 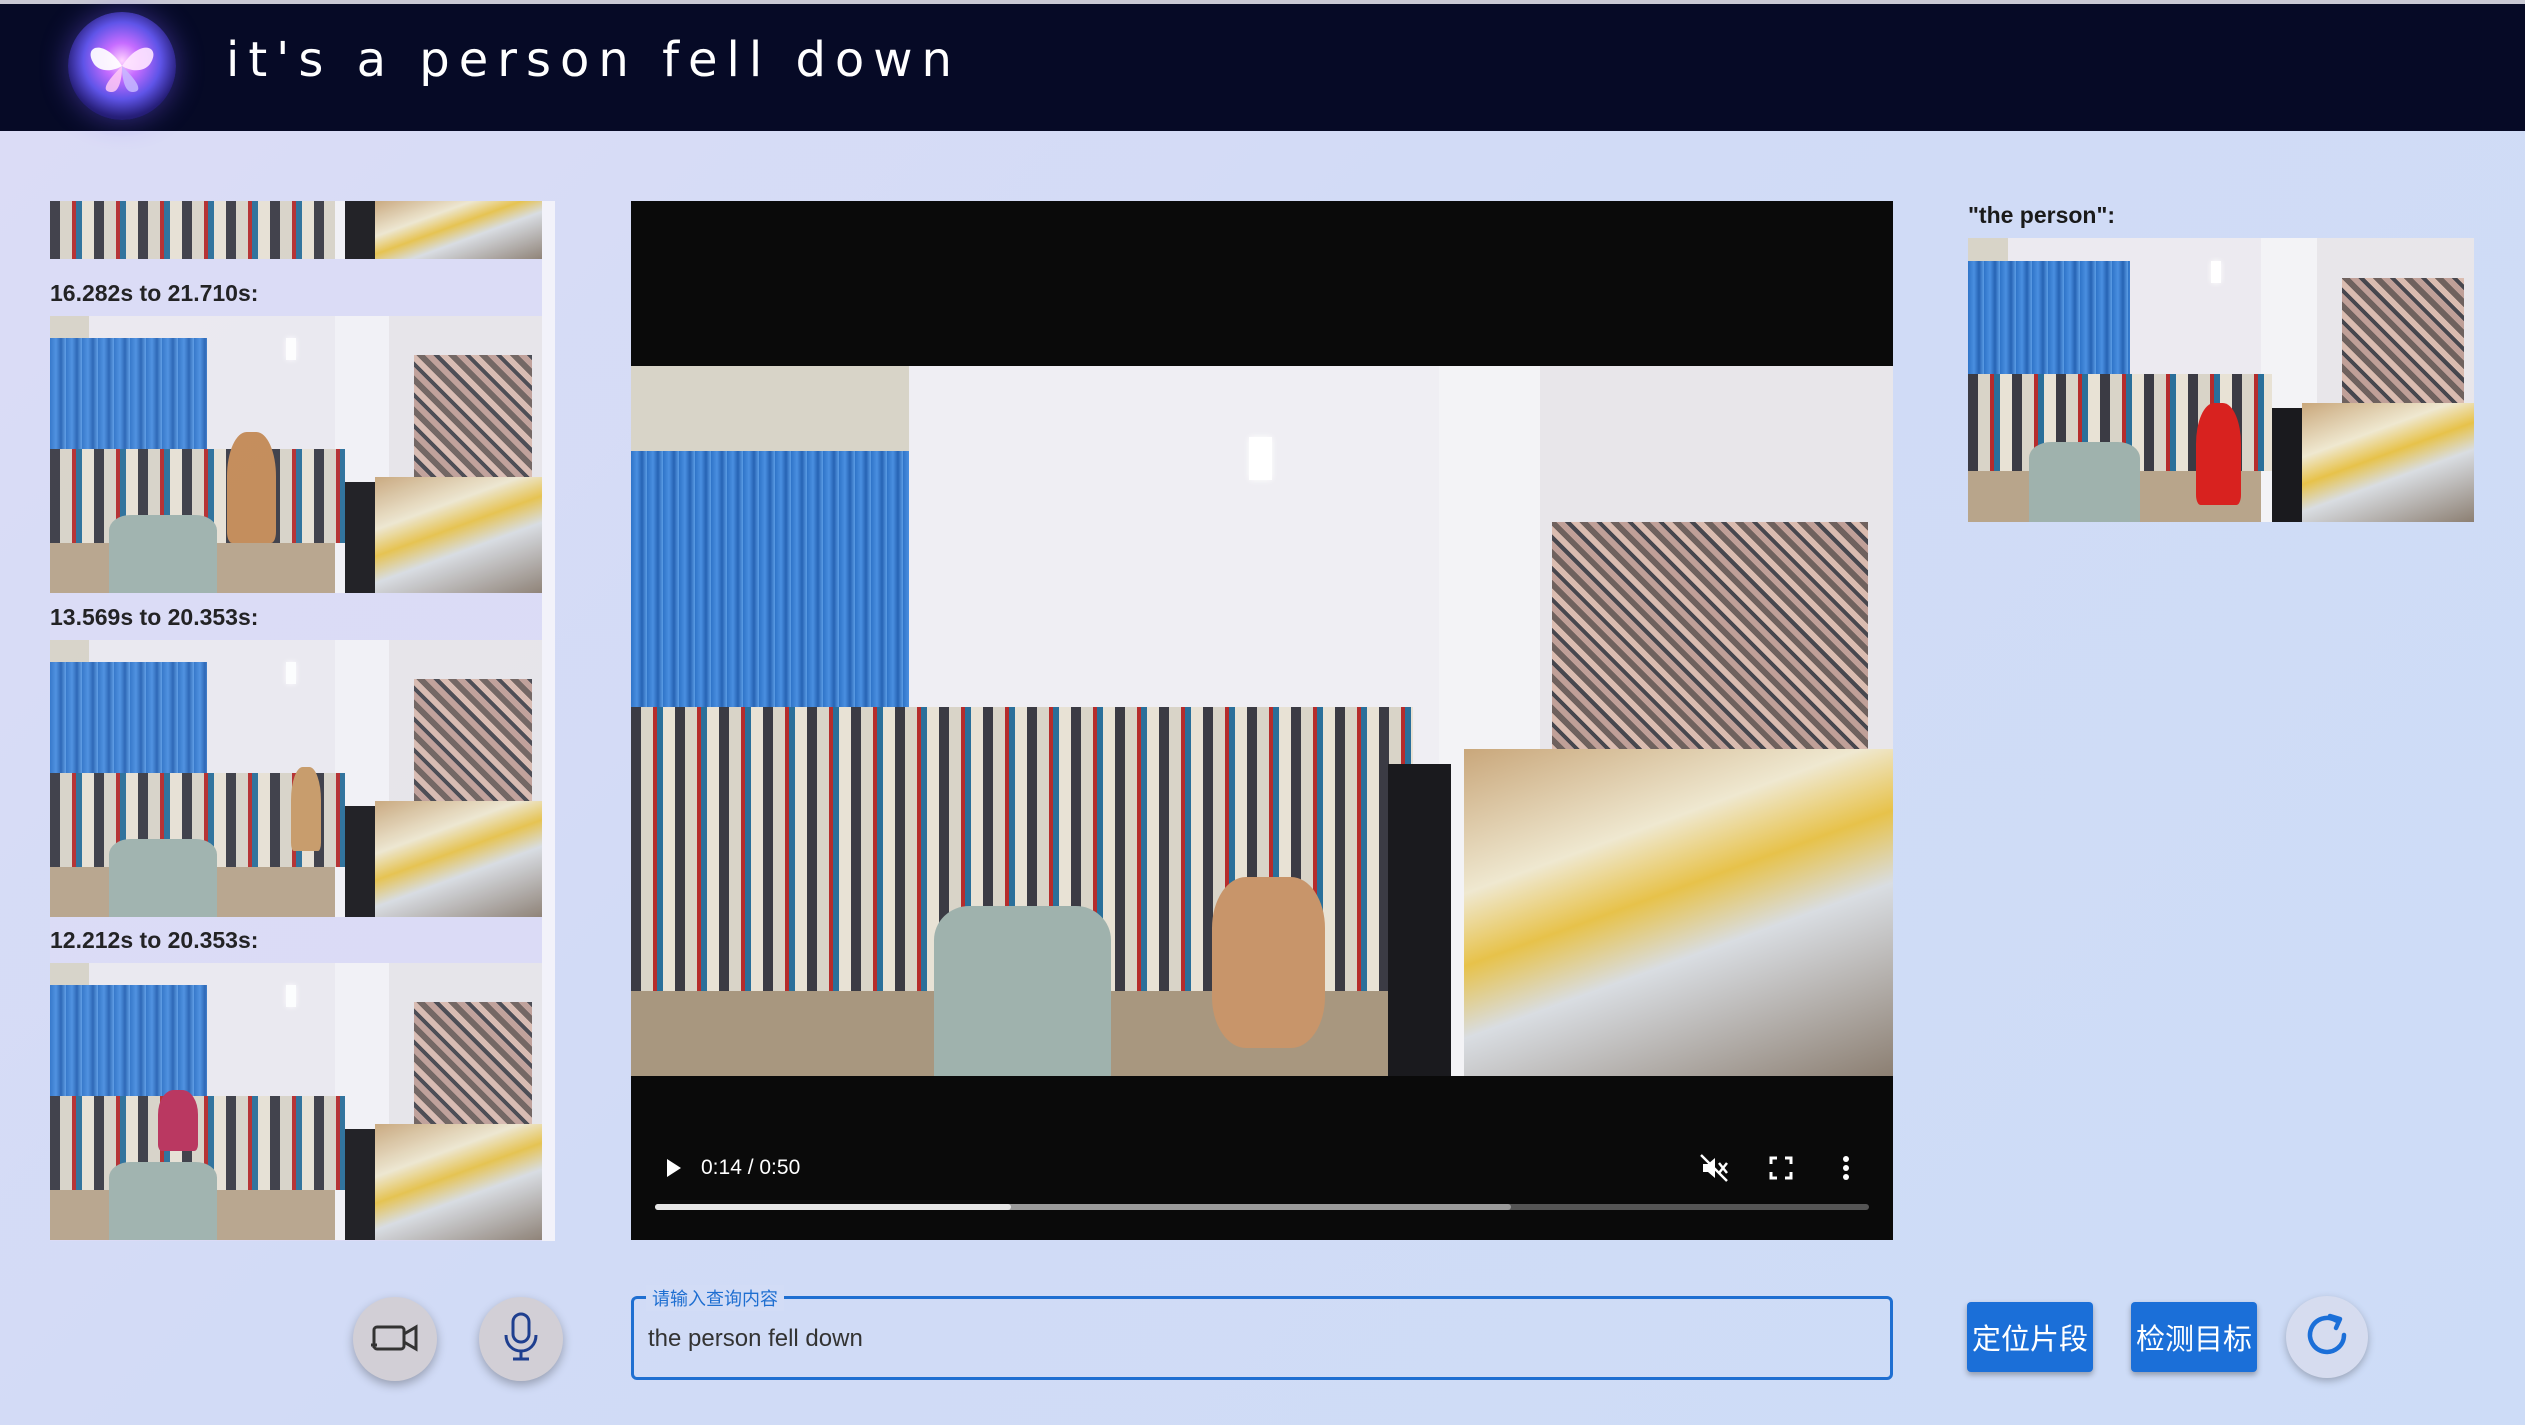 What do you see at coordinates (154, 293) in the screenshot?
I see `result-time-range: 16.282s to 21.710s:` at bounding box center [154, 293].